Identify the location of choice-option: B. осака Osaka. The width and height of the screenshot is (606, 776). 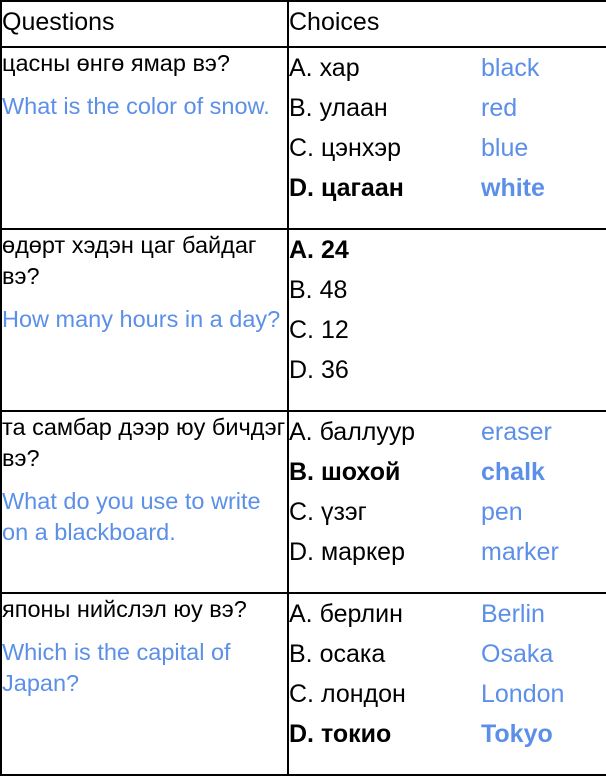
(447, 654).